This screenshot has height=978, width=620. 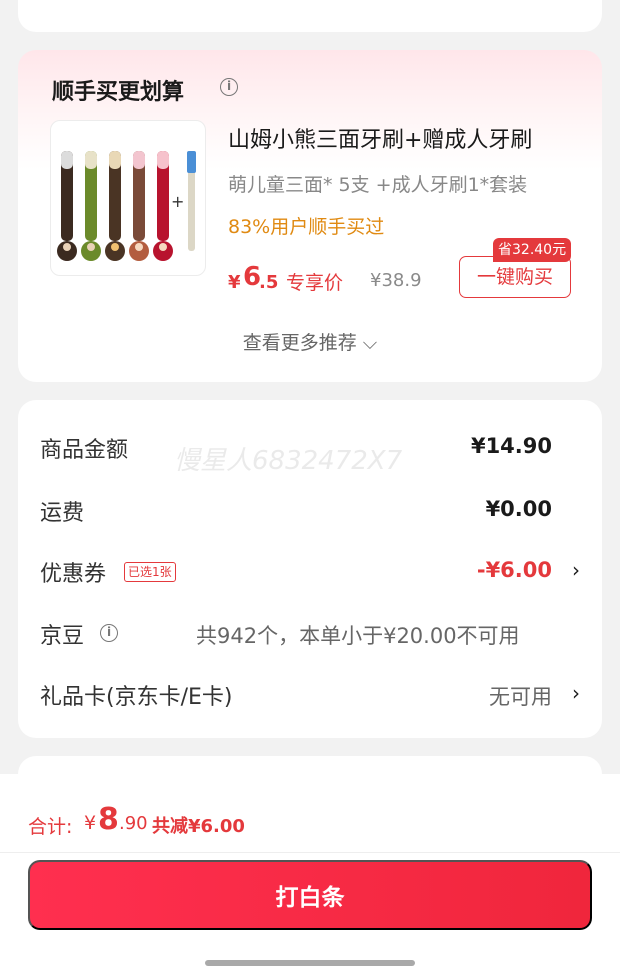 What do you see at coordinates (50, 827) in the screenshot?
I see `total-label: 合计:` at bounding box center [50, 827].